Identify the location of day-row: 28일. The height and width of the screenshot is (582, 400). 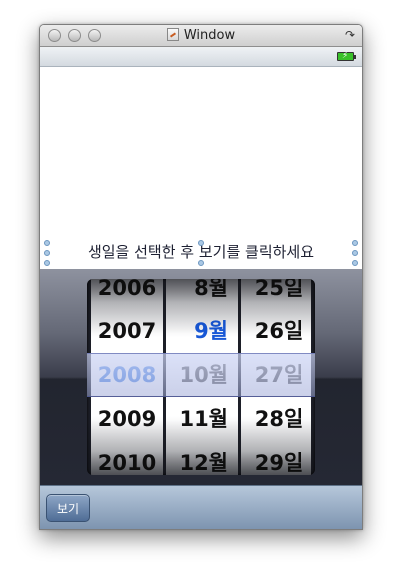
(276, 419).